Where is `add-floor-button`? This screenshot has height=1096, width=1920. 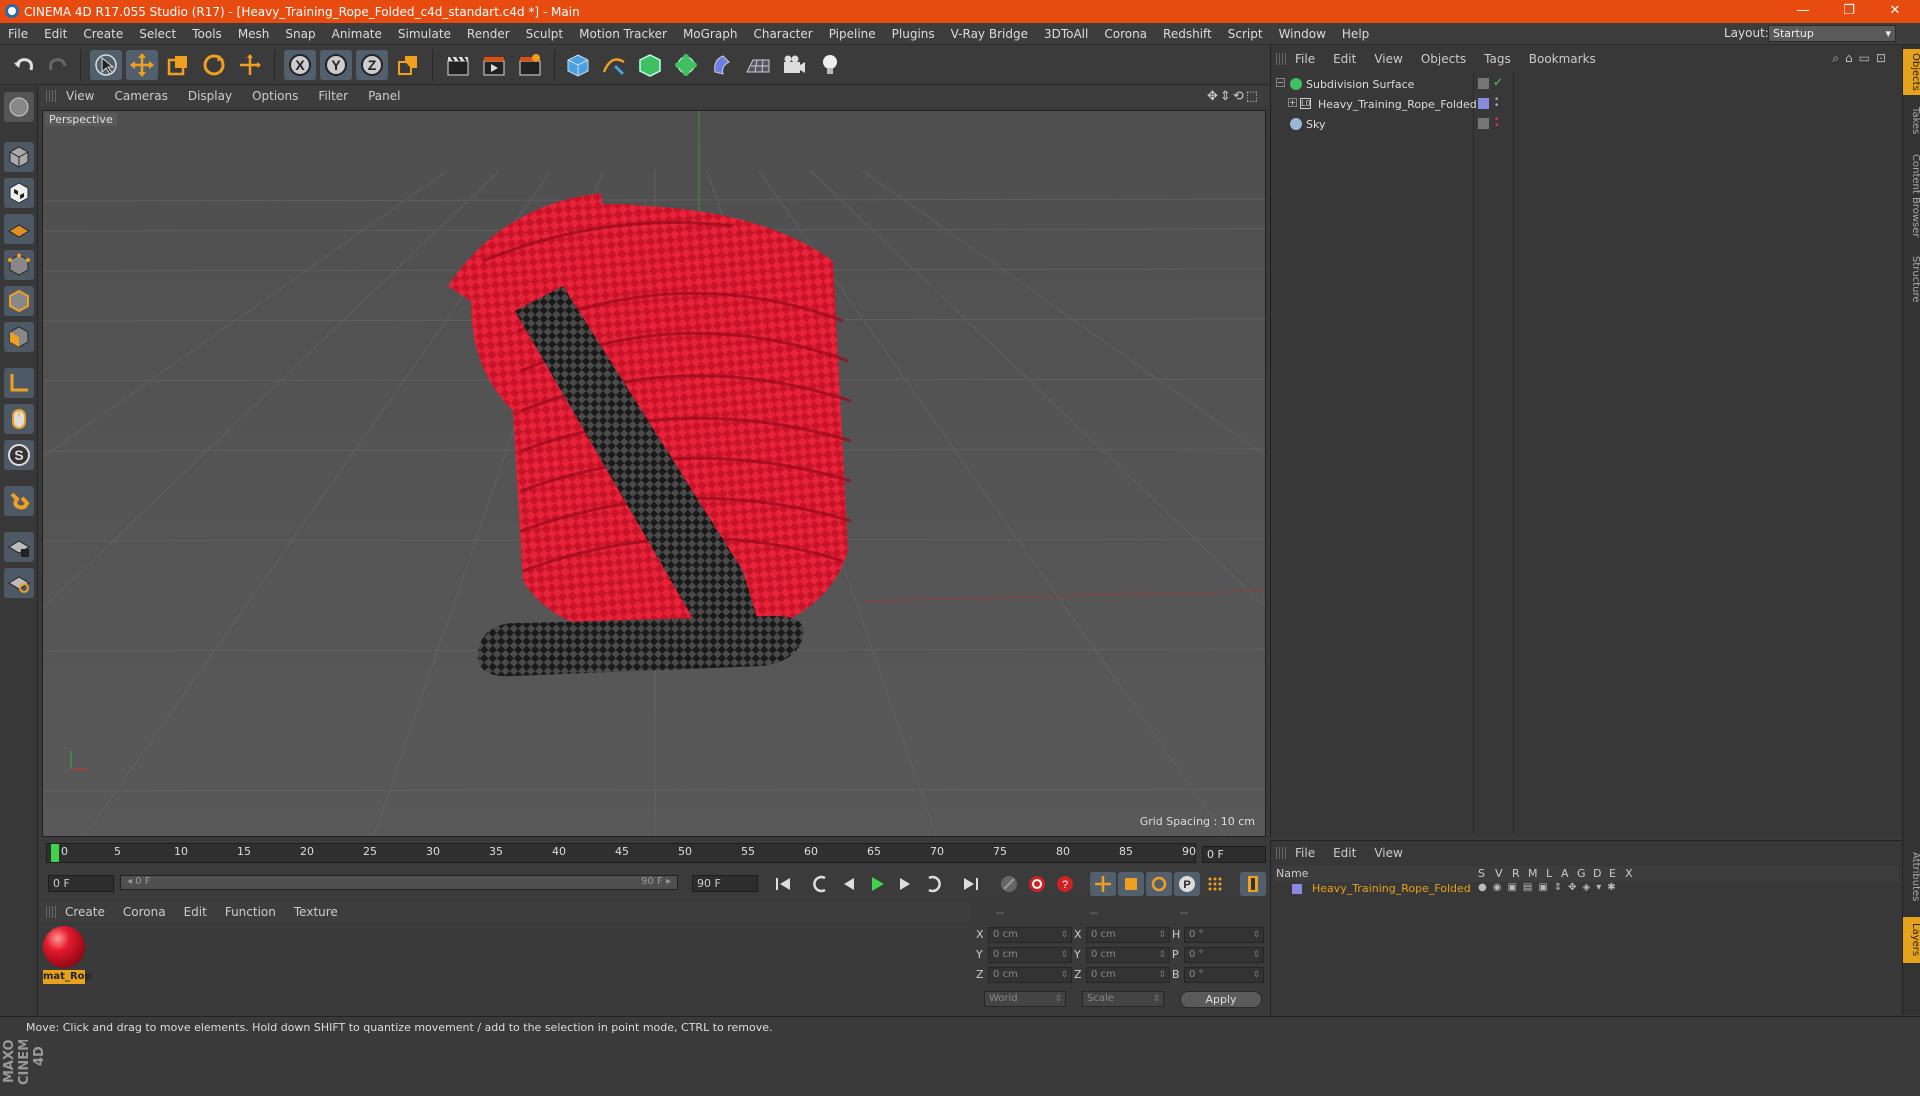
add-floor-button is located at coordinates (758, 65).